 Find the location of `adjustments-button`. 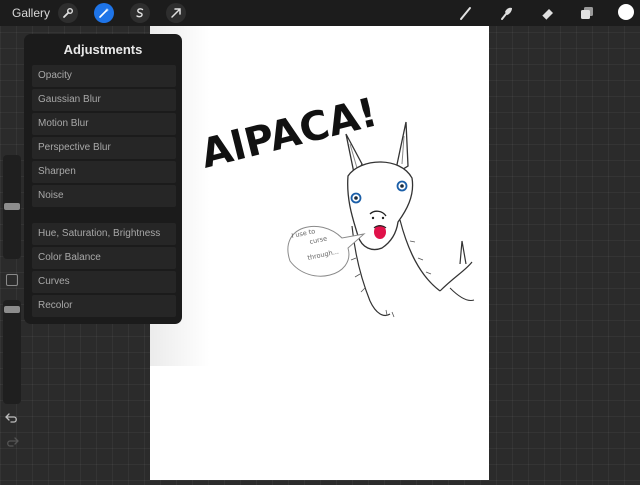

adjustments-button is located at coordinates (104, 13).